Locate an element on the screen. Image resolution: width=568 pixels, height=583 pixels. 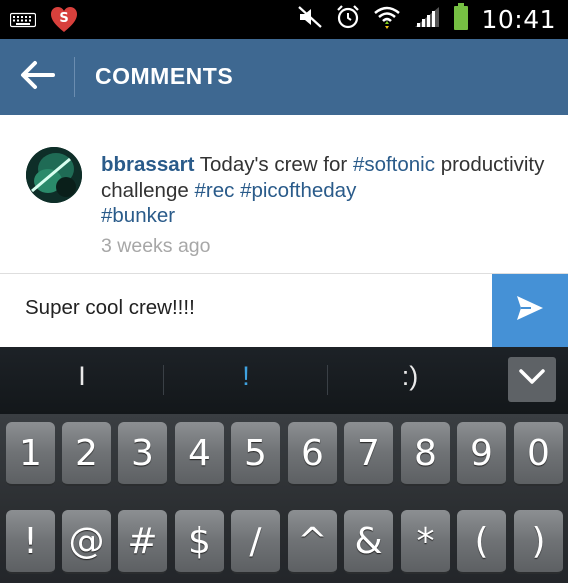
action-bar: COMMENTS is located at coordinates (284, 77).